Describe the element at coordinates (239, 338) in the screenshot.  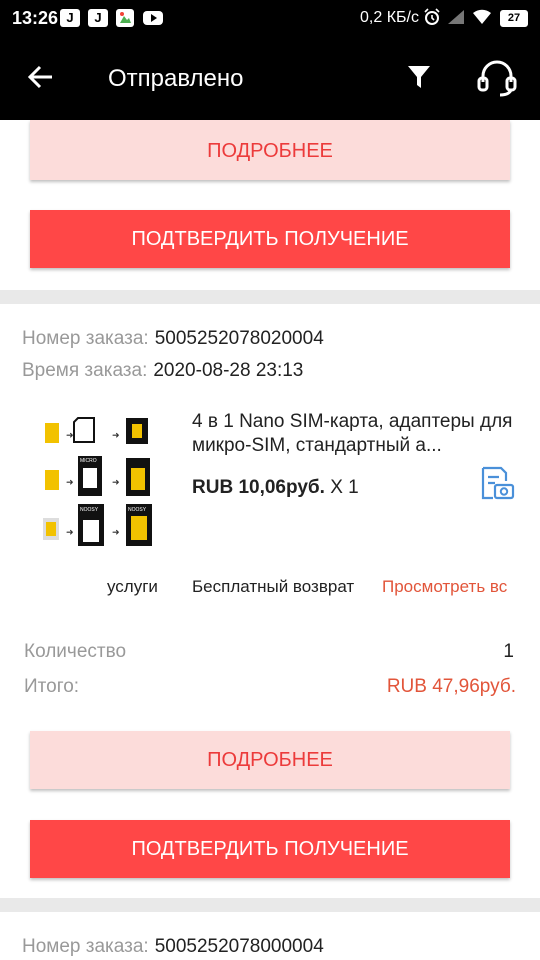
I see `order-number: 5005252078020004` at that location.